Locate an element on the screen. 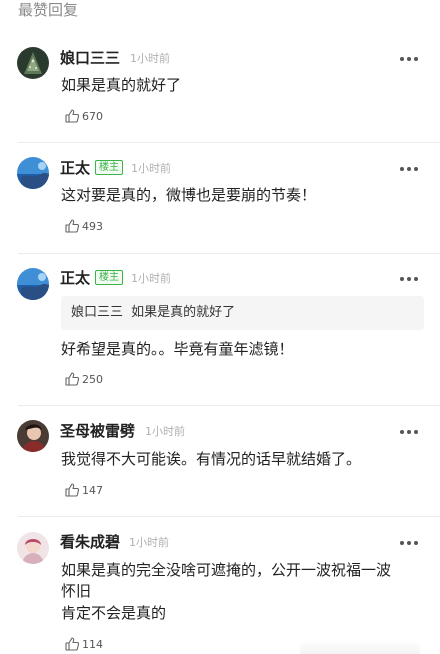  like-button: 493 is located at coordinates (83, 226).